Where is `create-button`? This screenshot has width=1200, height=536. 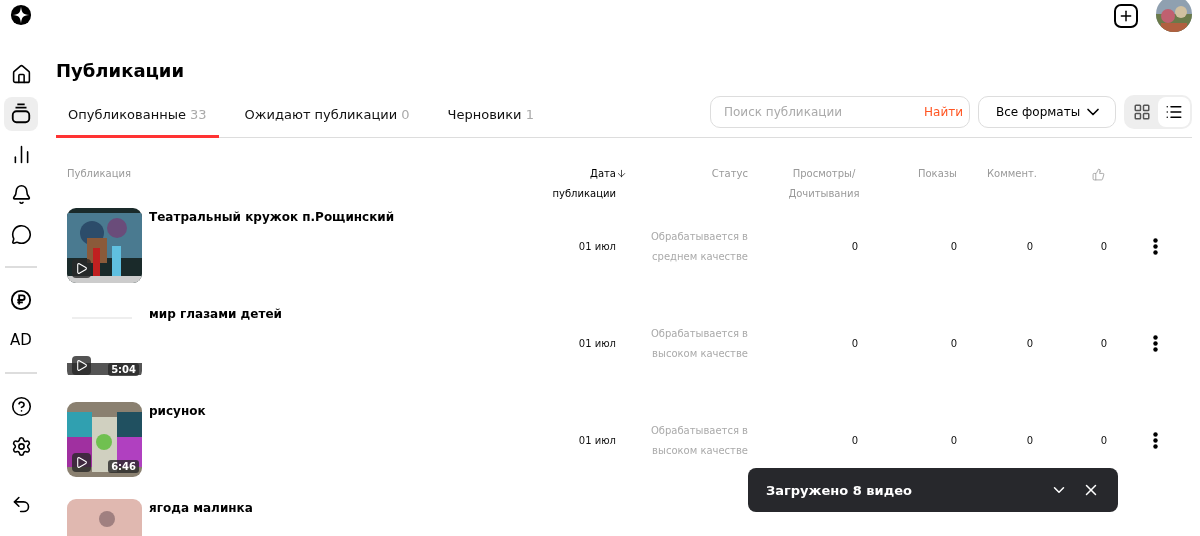 create-button is located at coordinates (1126, 16).